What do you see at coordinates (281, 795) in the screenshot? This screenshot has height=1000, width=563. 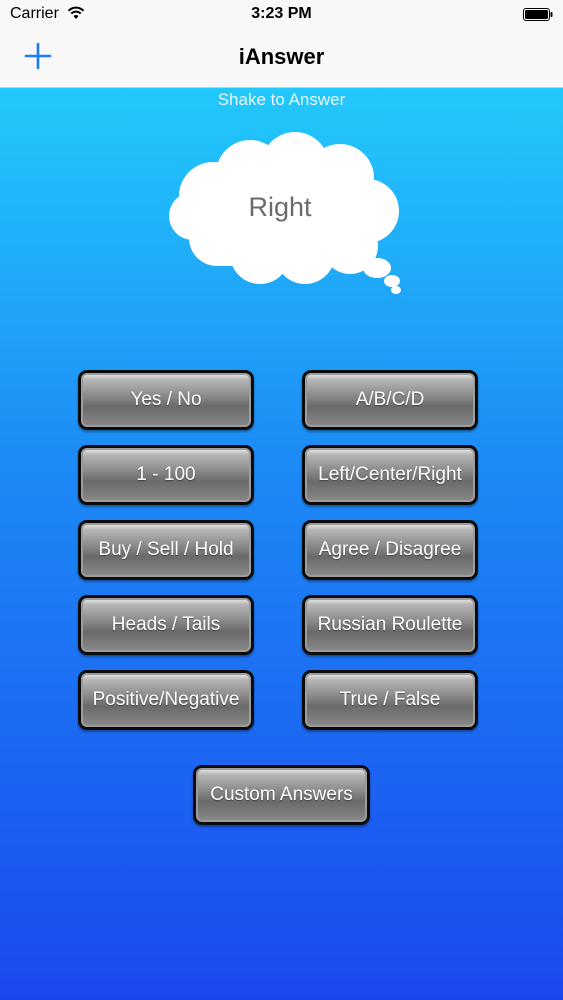 I see `custom-answers-button: Custom Answers` at bounding box center [281, 795].